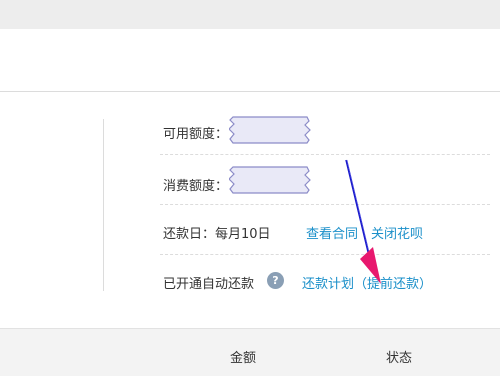 This screenshot has width=500, height=376. I want to click on consumed-credit-label: 消费额度：, so click(196, 186).